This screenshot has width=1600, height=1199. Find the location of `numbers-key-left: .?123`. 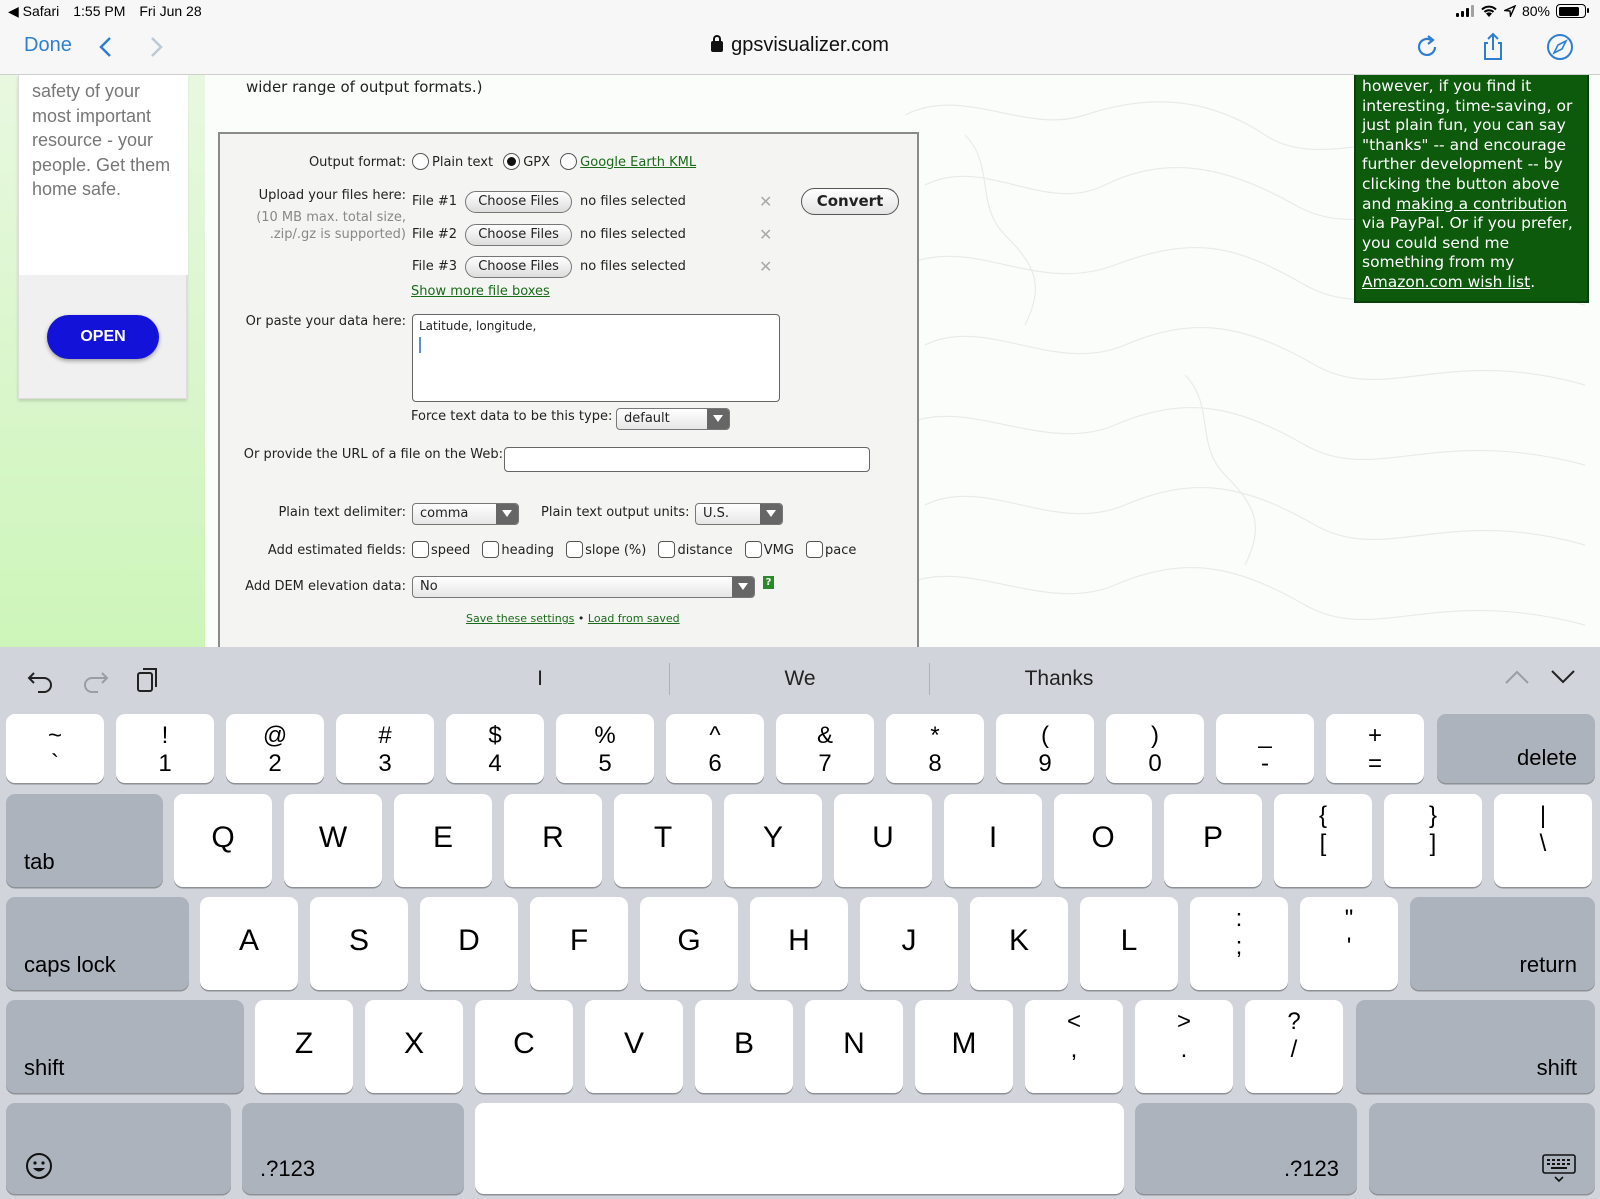

numbers-key-left: .?123 is located at coordinates (353, 1148).